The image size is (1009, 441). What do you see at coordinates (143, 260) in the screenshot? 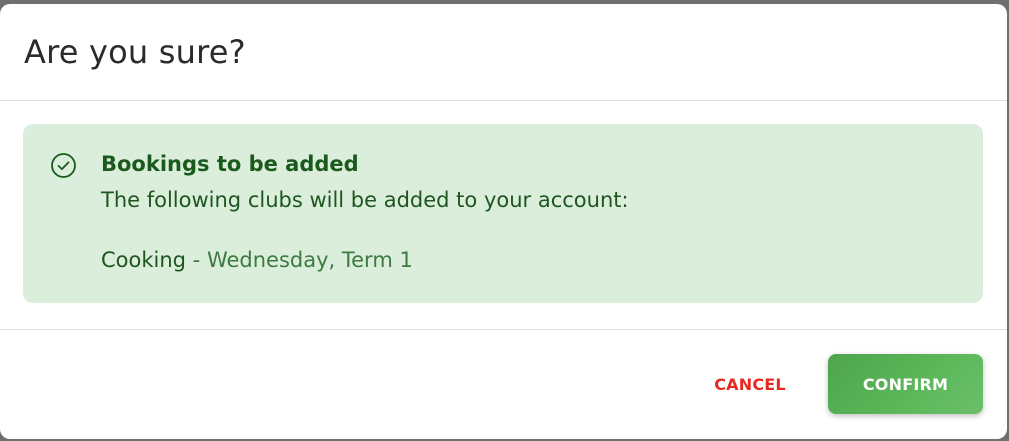
I see `booking-club-name: Cooking` at bounding box center [143, 260].